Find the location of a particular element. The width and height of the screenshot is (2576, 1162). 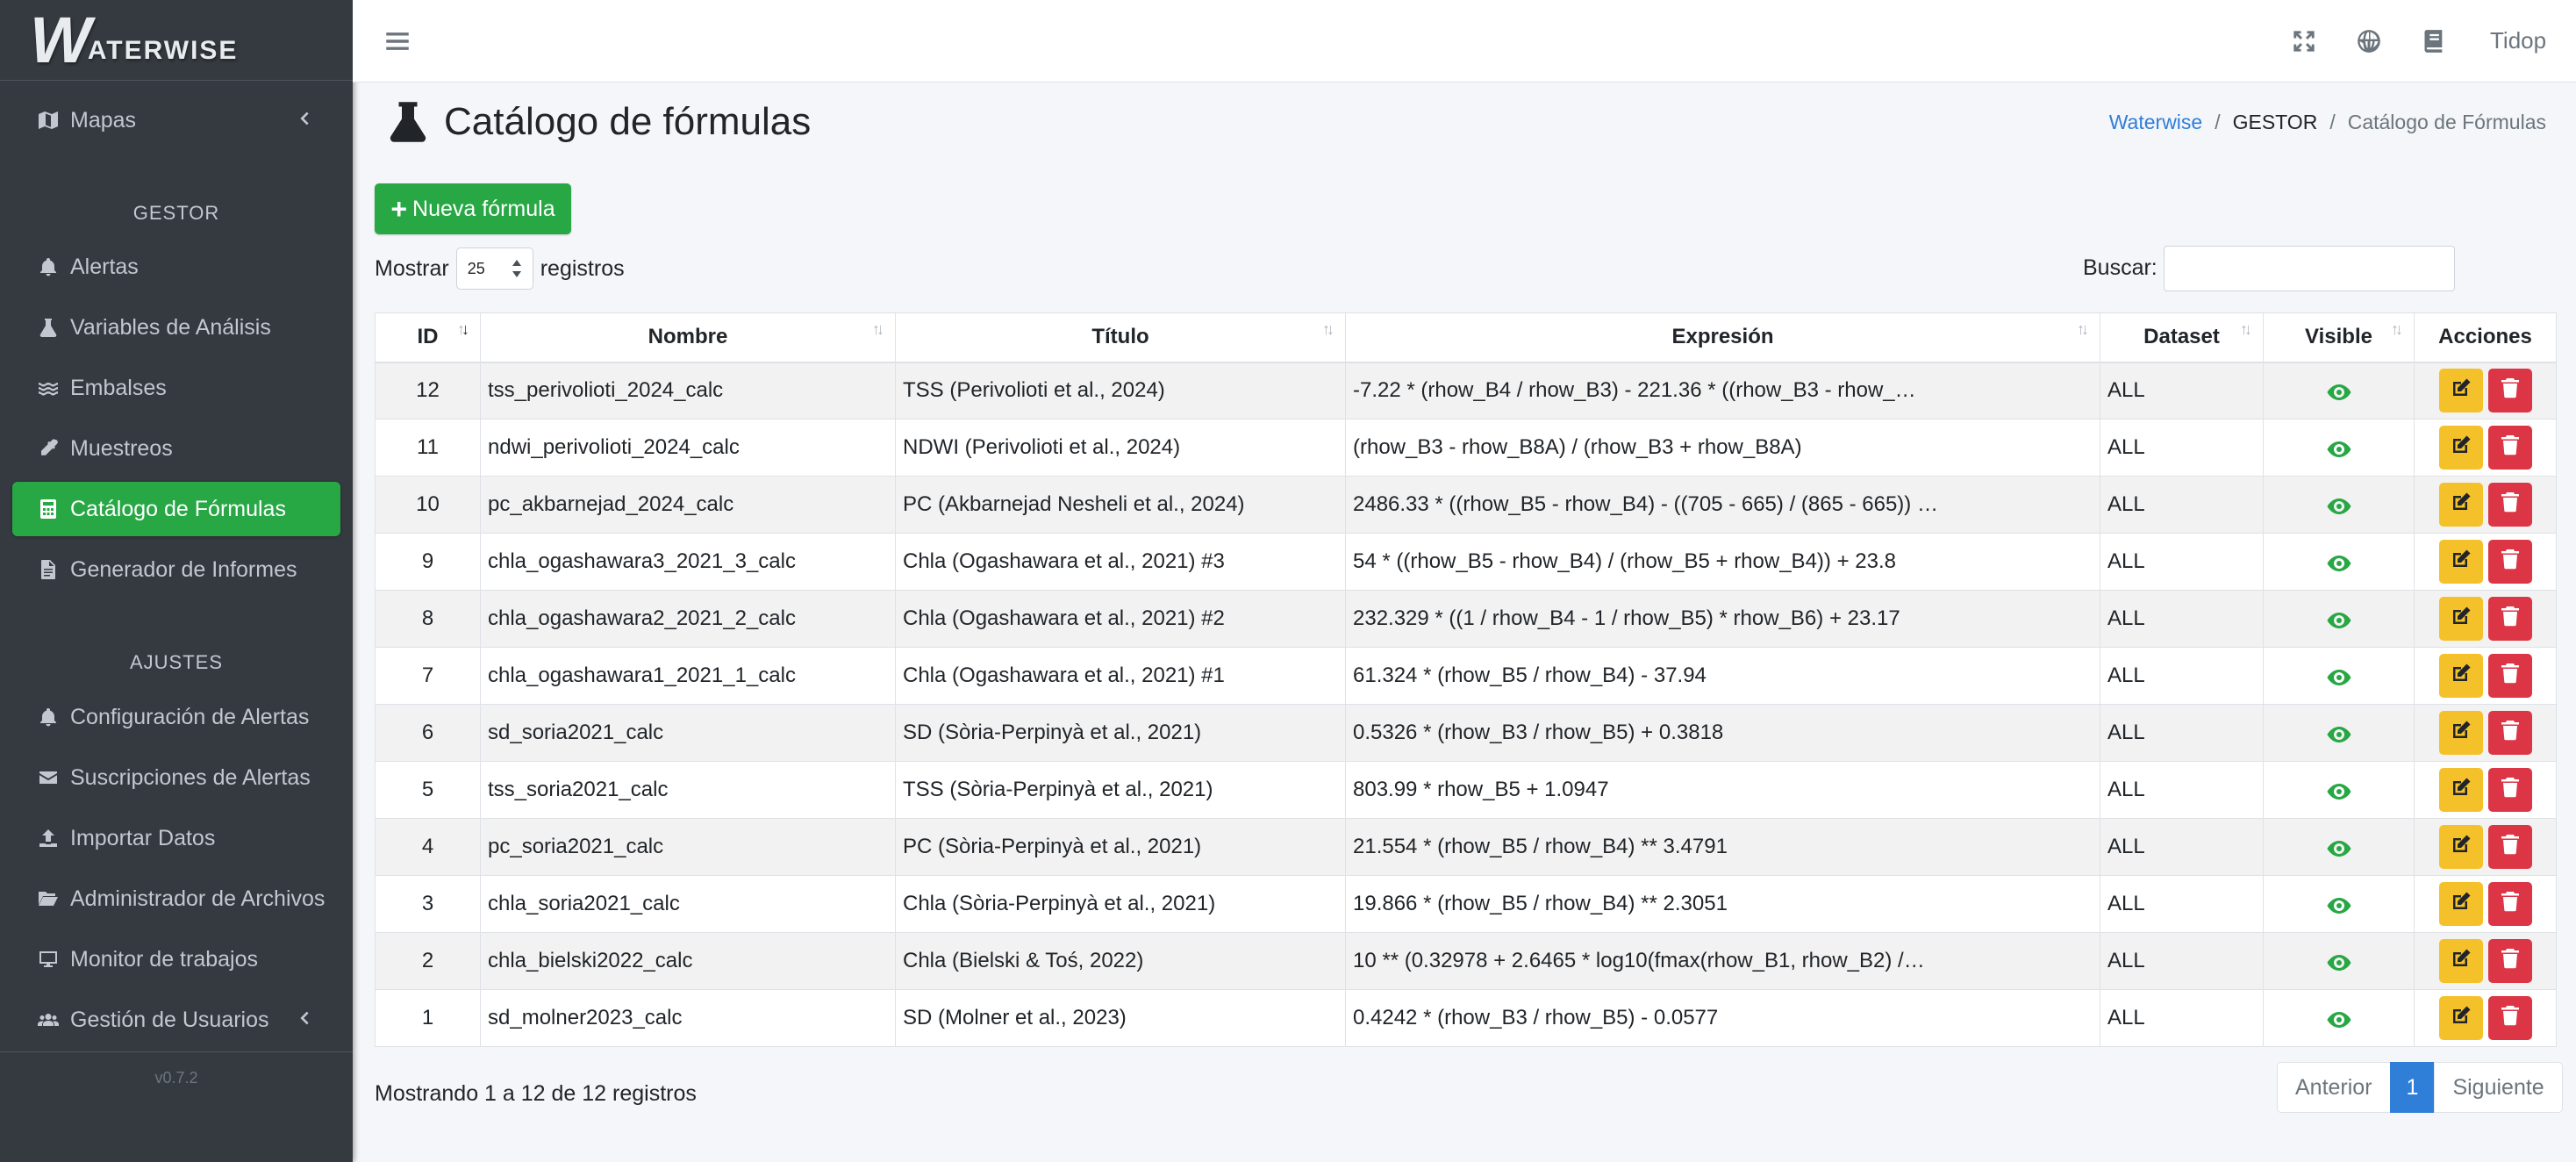

fullscreen-icon is located at coordinates (2304, 41).